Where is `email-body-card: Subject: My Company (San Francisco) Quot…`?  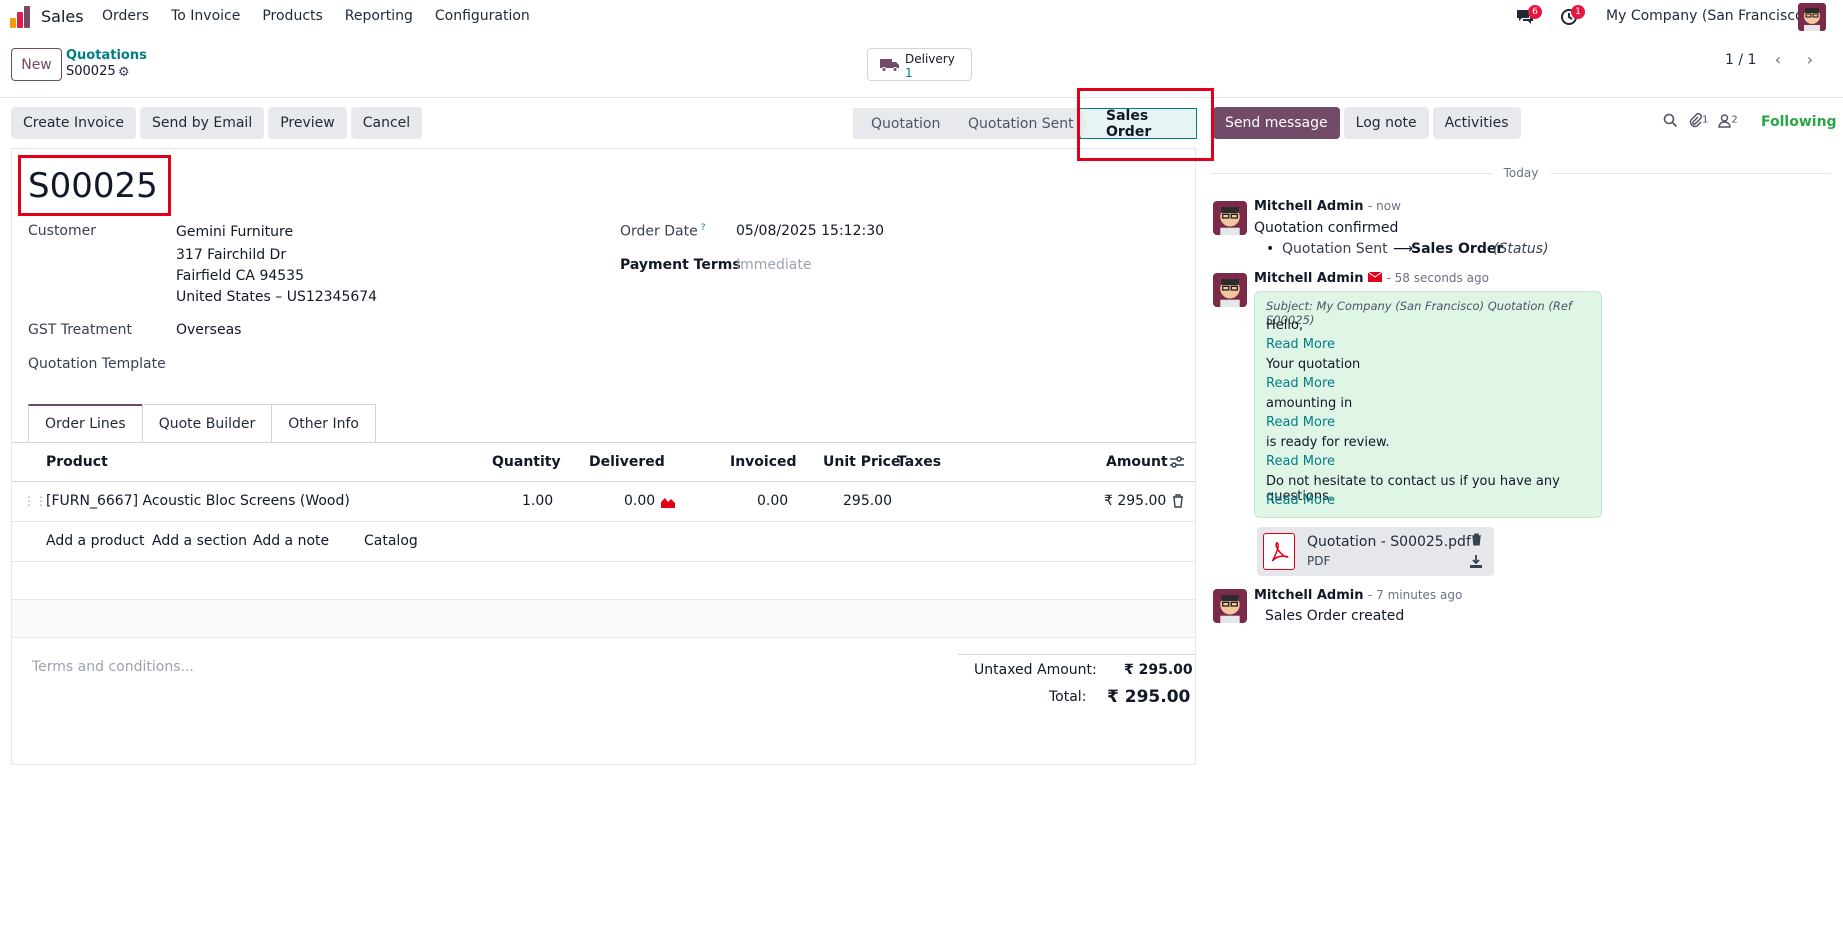 email-body-card: Subject: My Company (San Francisco) Quot… is located at coordinates (1428, 404).